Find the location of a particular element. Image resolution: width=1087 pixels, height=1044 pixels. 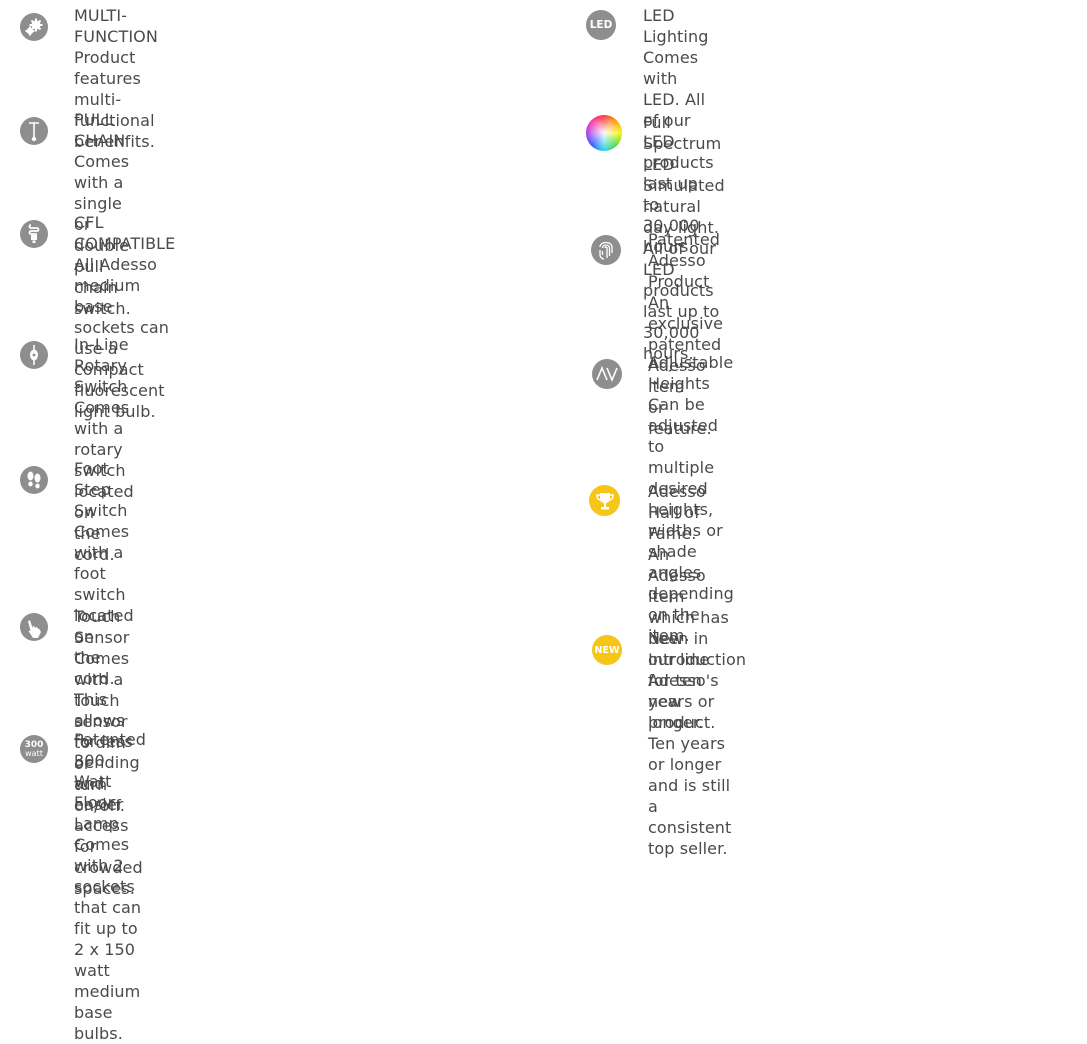

feature-title: In-Line Rotary Switch is located at coordinates (101, 365).